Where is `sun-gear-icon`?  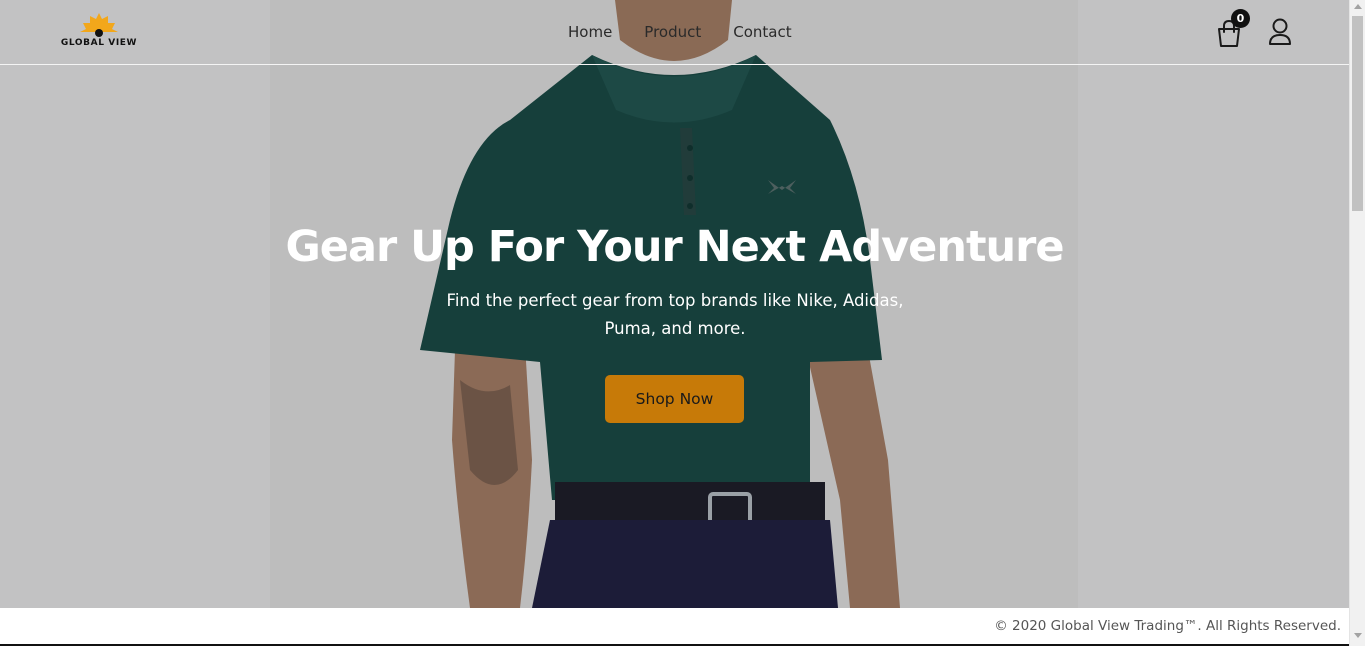
sun-gear-icon is located at coordinates (99, 25).